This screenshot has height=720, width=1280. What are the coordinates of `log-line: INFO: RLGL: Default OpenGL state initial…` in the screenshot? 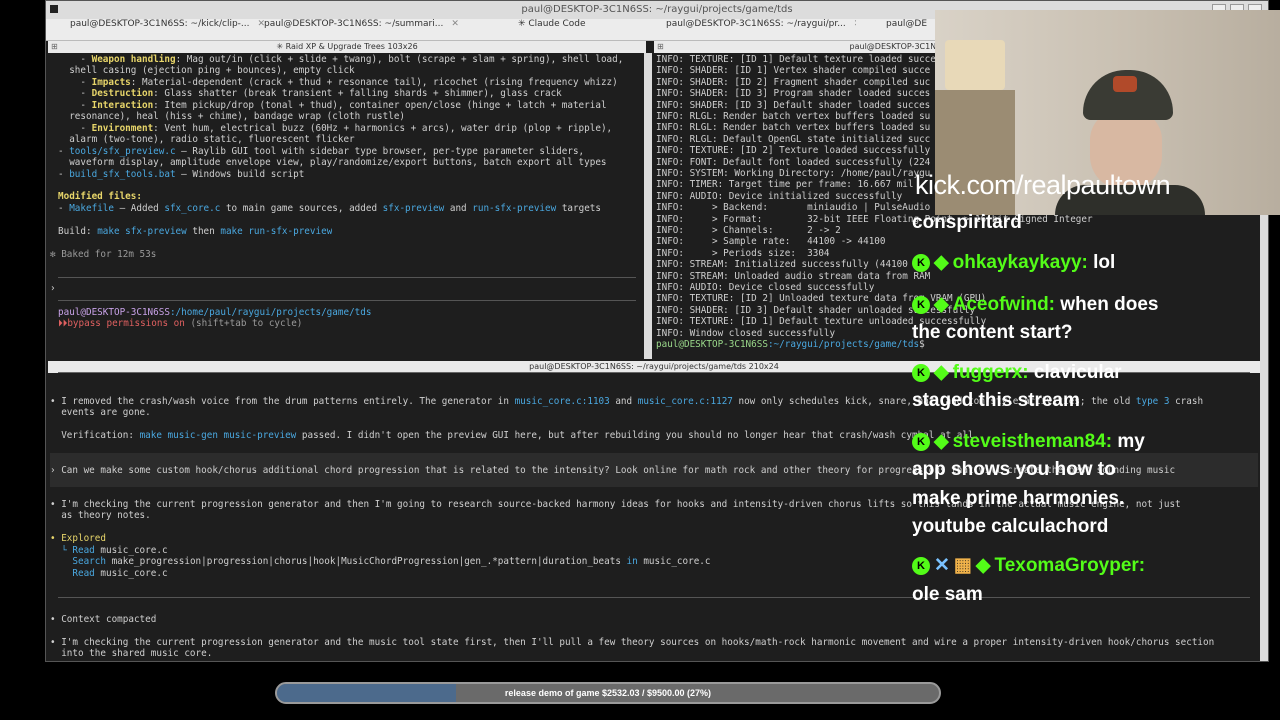 It's located at (793, 139).